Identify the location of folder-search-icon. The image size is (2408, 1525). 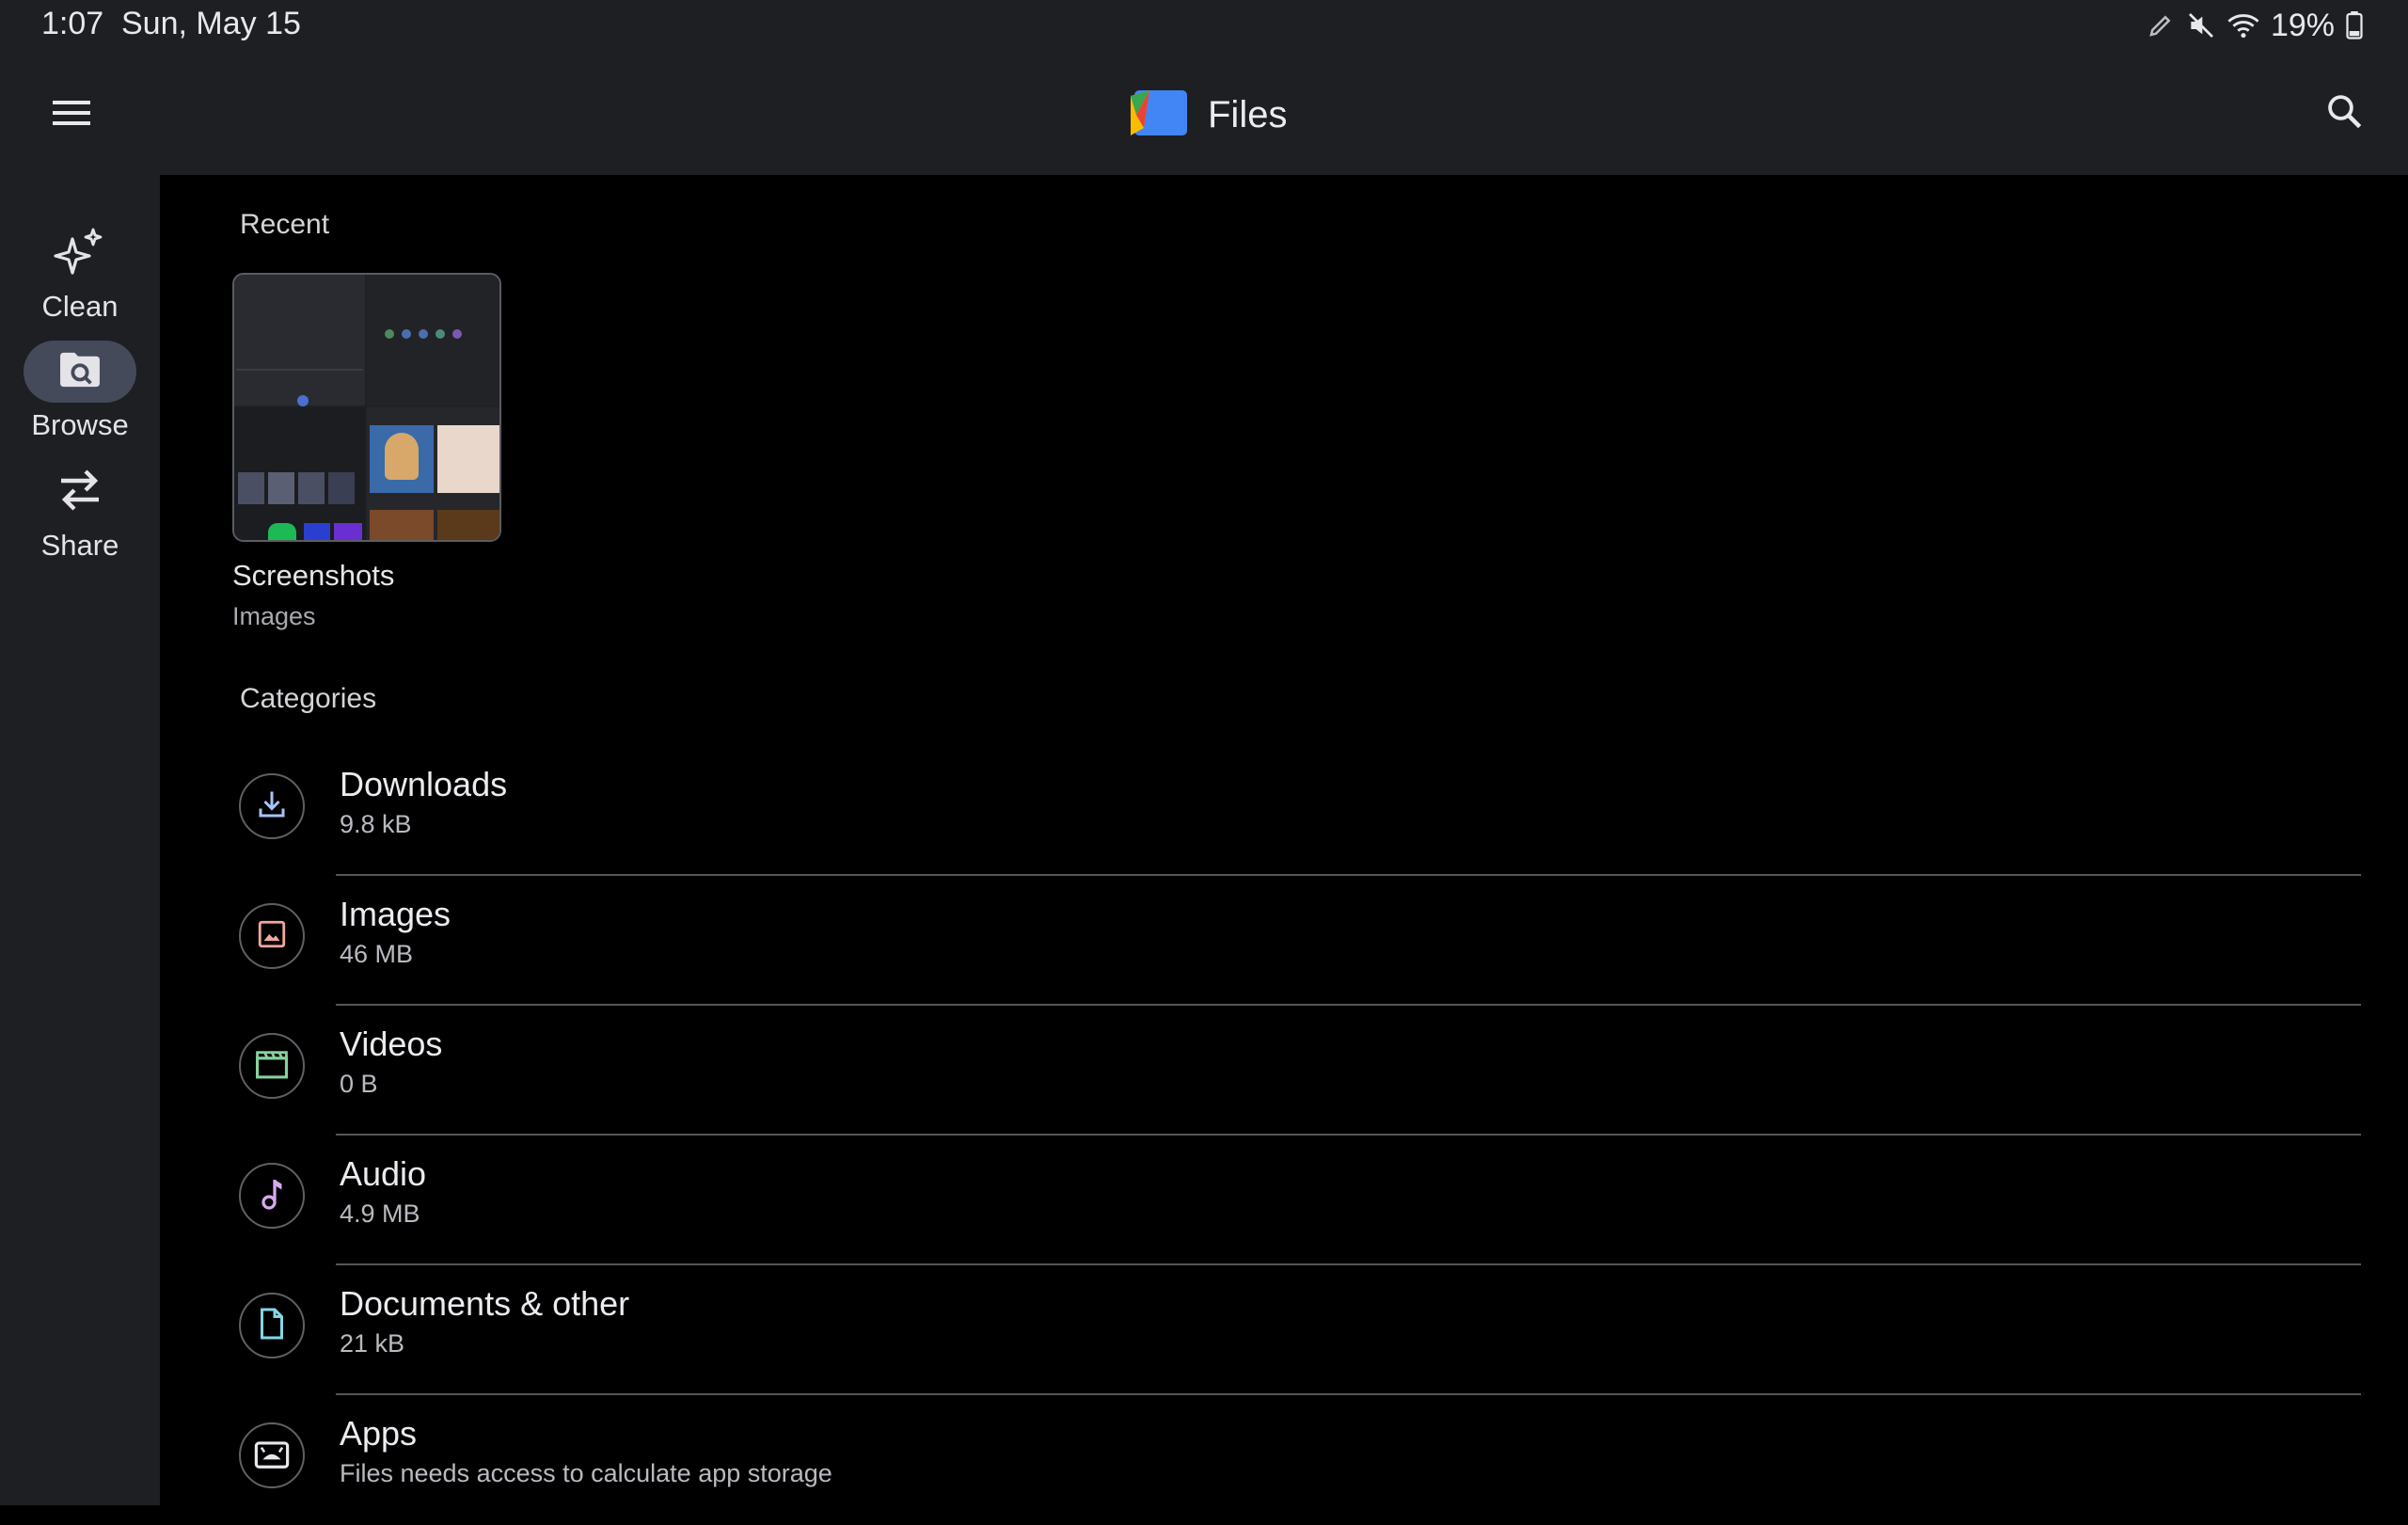
(80, 372).